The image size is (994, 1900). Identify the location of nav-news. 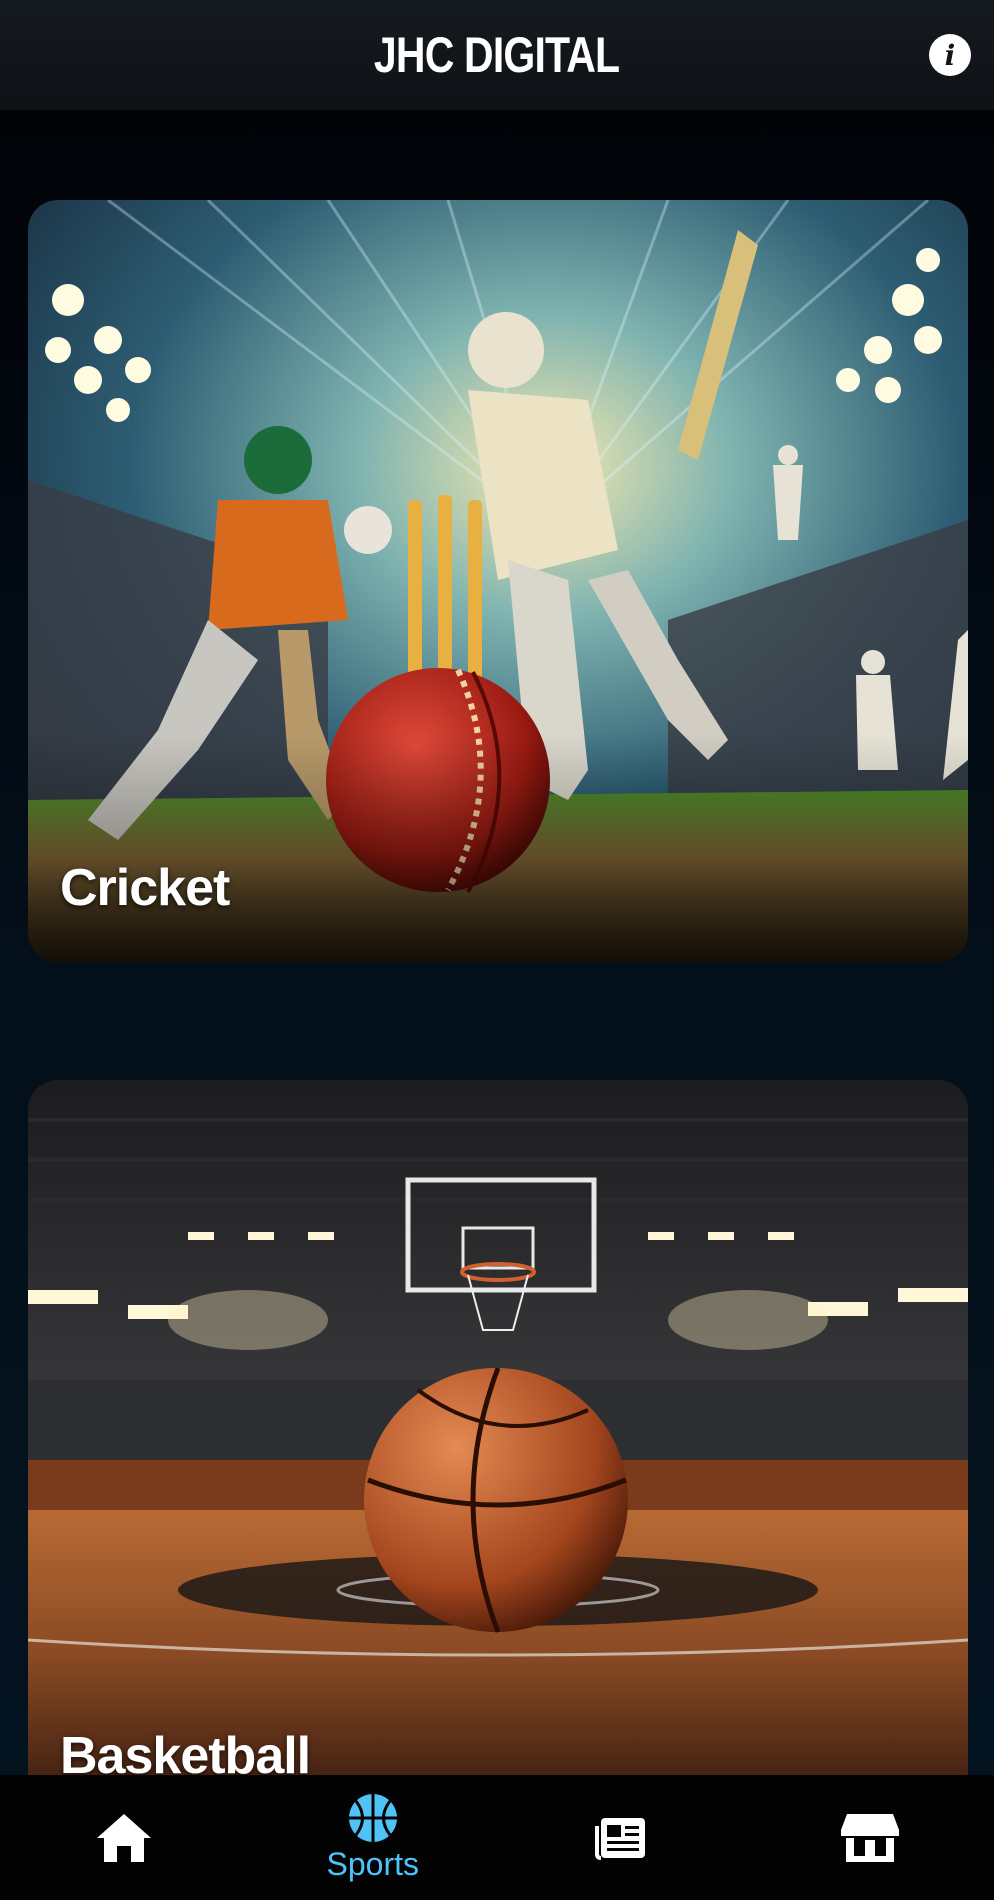
(621, 1837).